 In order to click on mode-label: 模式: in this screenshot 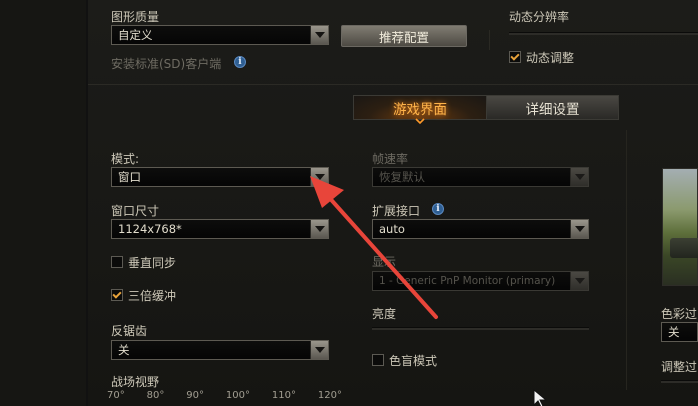, I will do `click(125, 159)`.